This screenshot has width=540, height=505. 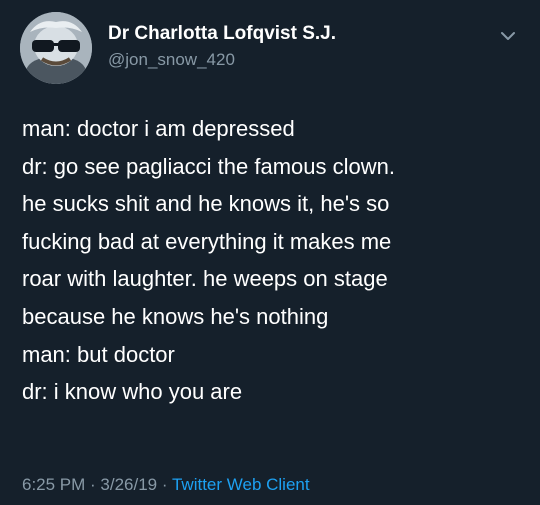 I want to click on tweet-date: 3/26/19, so click(x=128, y=484).